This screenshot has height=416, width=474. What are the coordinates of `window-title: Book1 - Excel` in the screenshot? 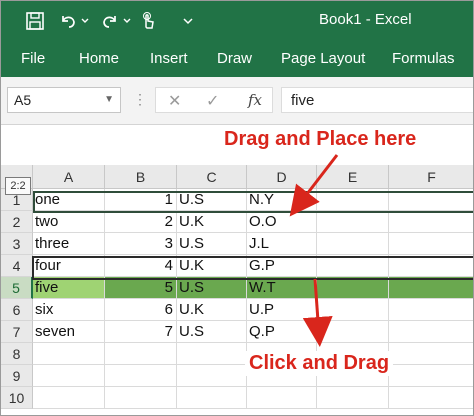 It's located at (365, 19).